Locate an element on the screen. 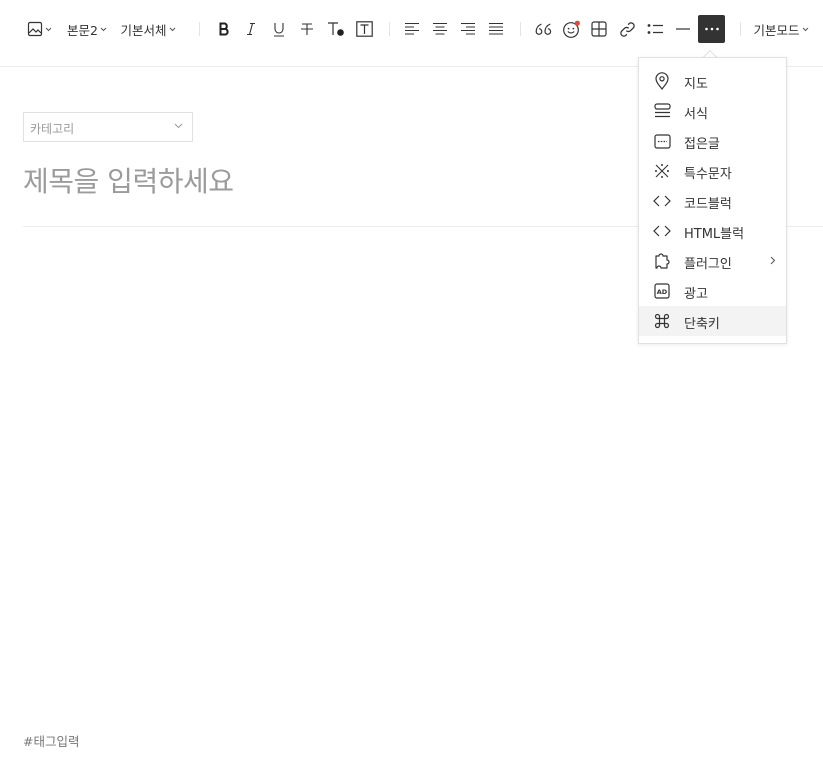 The image size is (823, 783). editor-mode-label: 기본모드 is located at coordinates (776, 30).